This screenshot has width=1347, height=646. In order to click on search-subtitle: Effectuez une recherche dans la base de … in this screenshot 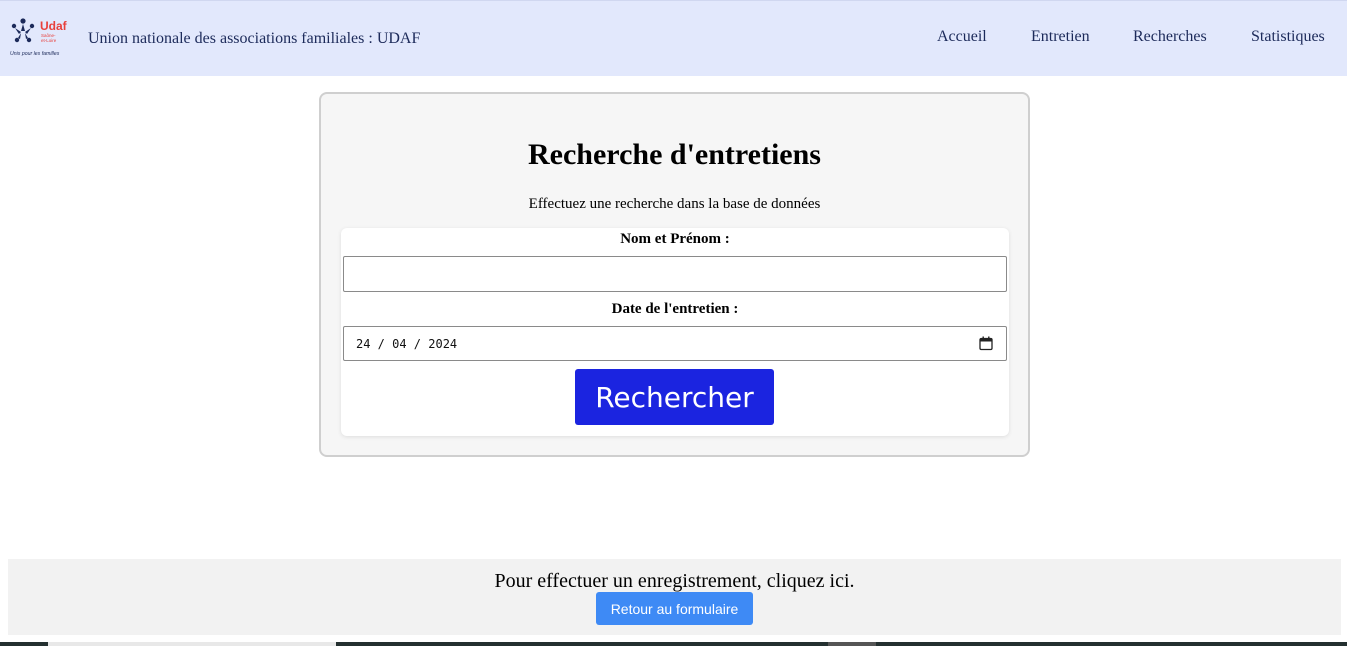, I will do `click(674, 204)`.